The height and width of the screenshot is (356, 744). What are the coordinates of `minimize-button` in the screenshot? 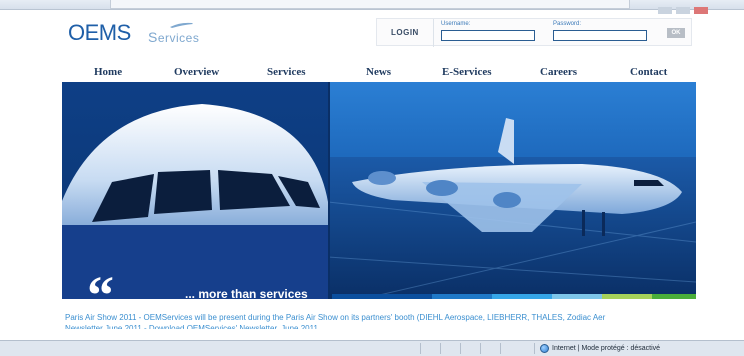 It's located at (665, 10).